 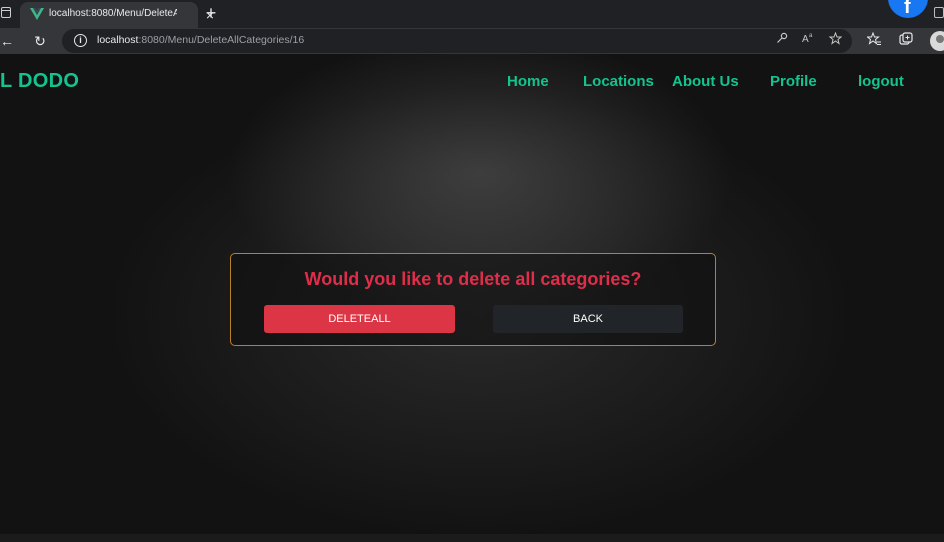 I want to click on window-menu-icon, so click(x=6, y=12).